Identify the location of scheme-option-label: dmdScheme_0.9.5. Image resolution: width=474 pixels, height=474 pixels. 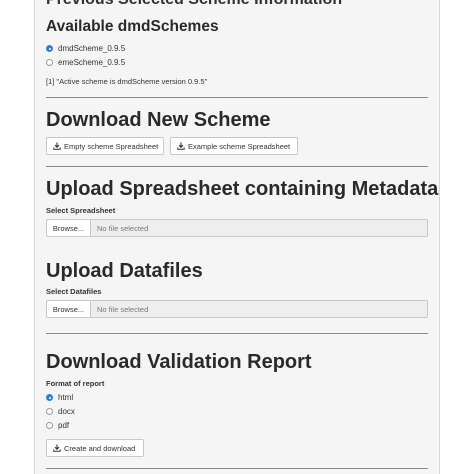
(92, 48).